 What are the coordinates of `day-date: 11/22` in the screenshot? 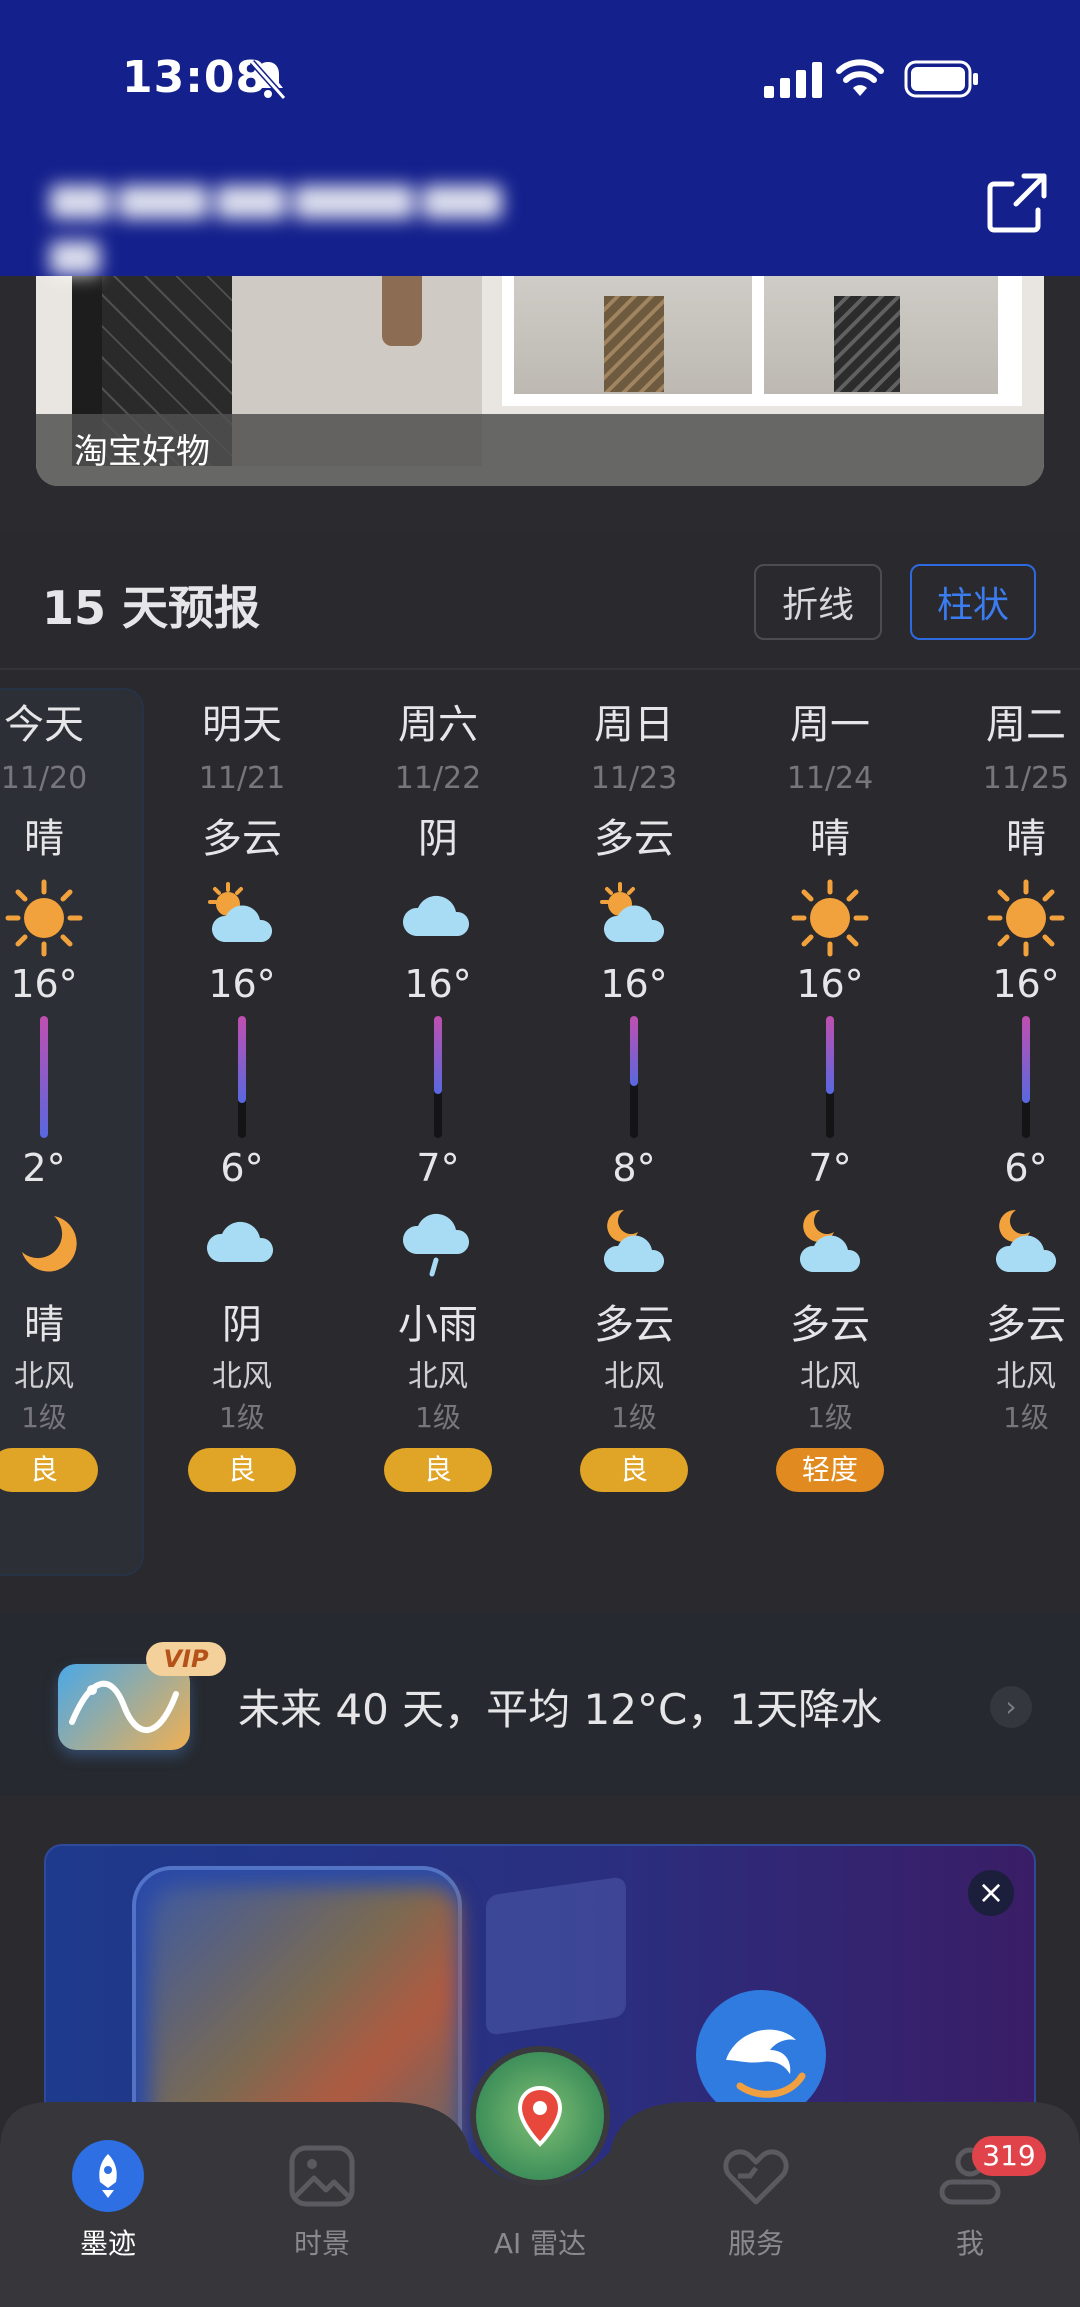 It's located at (438, 778).